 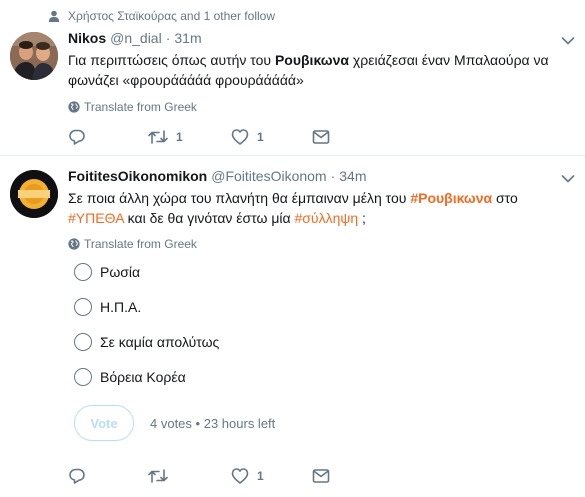 I want to click on poll-option-label: Η.Π.Α., so click(x=121, y=307).